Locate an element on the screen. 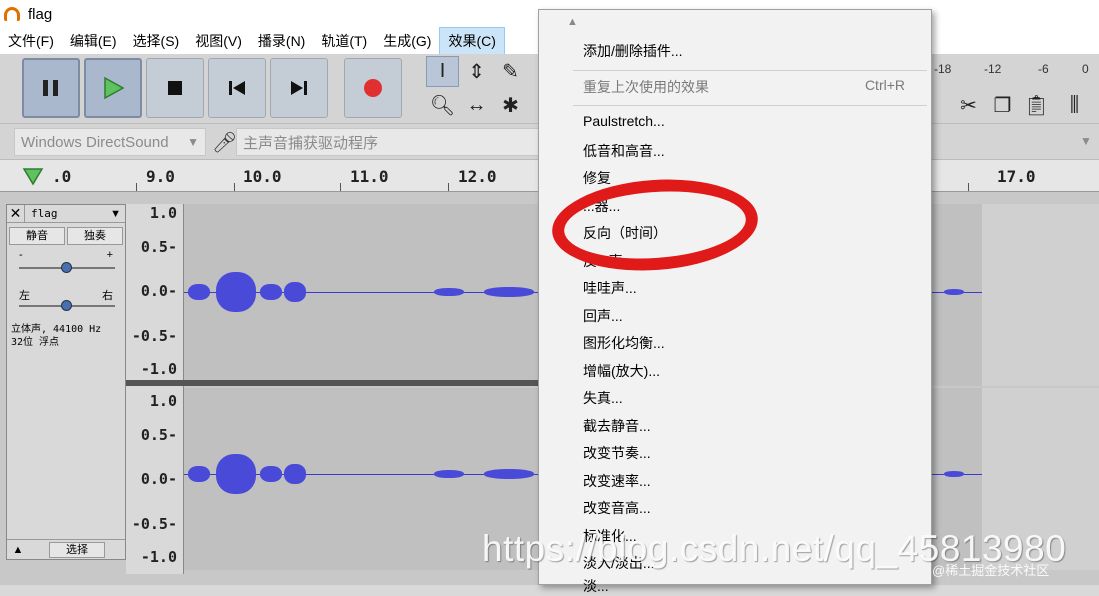  i-beam-icon: I is located at coordinates (442, 71).